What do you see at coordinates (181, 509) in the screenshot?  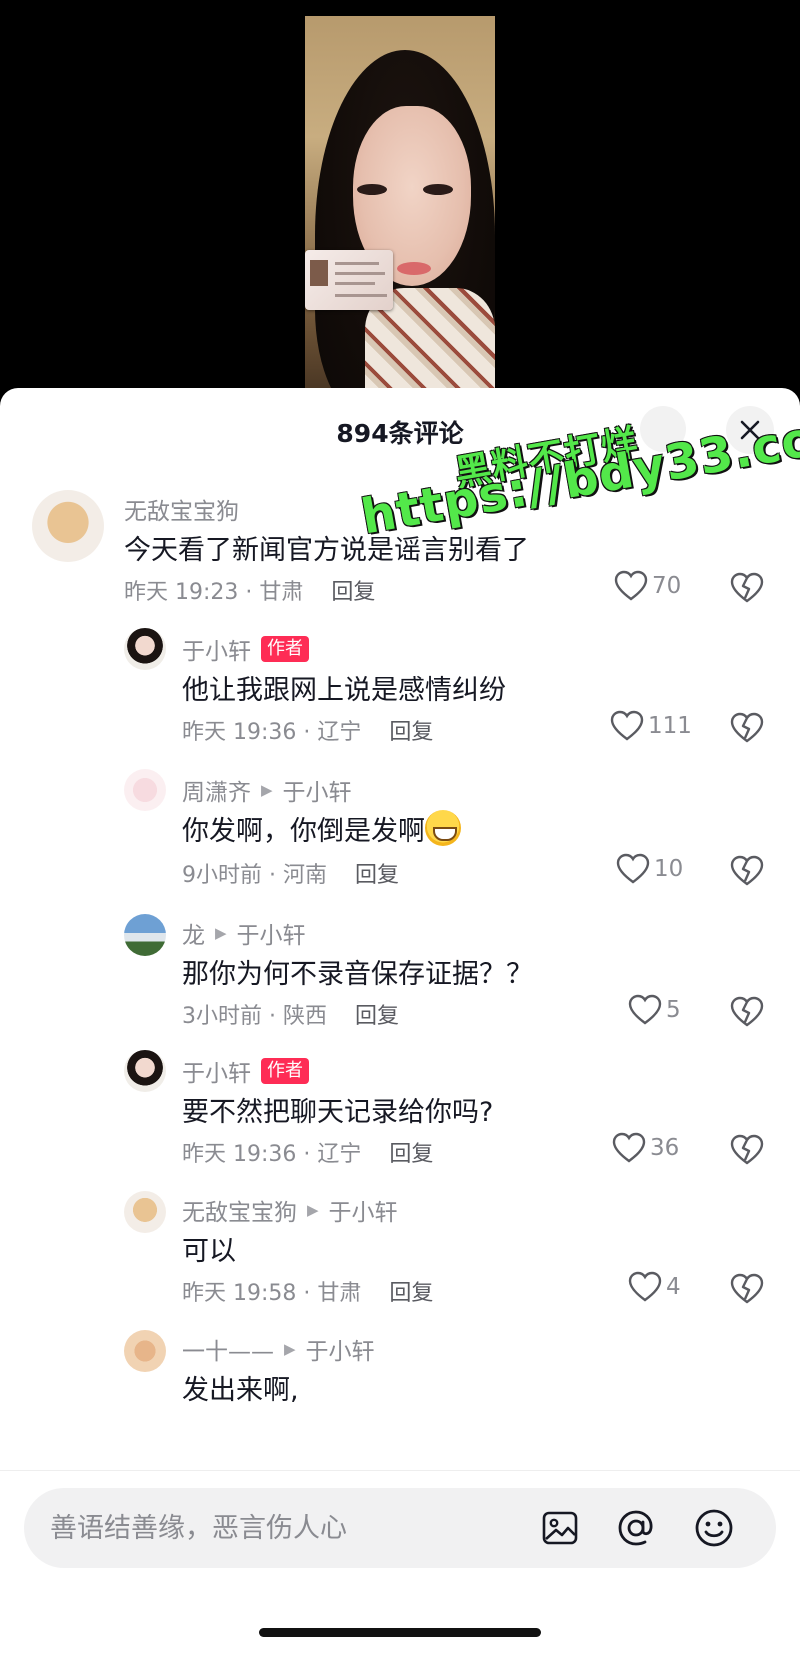 I see `comment-username: 无敌宝宝狗` at bounding box center [181, 509].